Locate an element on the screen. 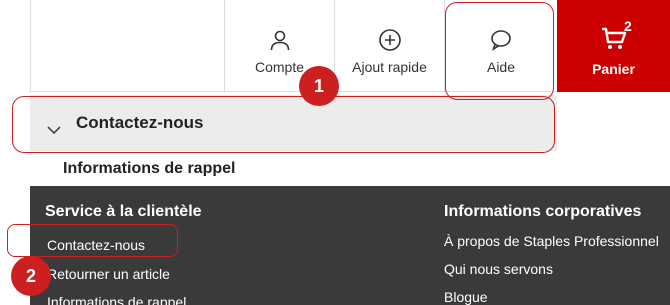 This screenshot has width=670, height=305. footer-link-blog: Blogue is located at coordinates (466, 297).